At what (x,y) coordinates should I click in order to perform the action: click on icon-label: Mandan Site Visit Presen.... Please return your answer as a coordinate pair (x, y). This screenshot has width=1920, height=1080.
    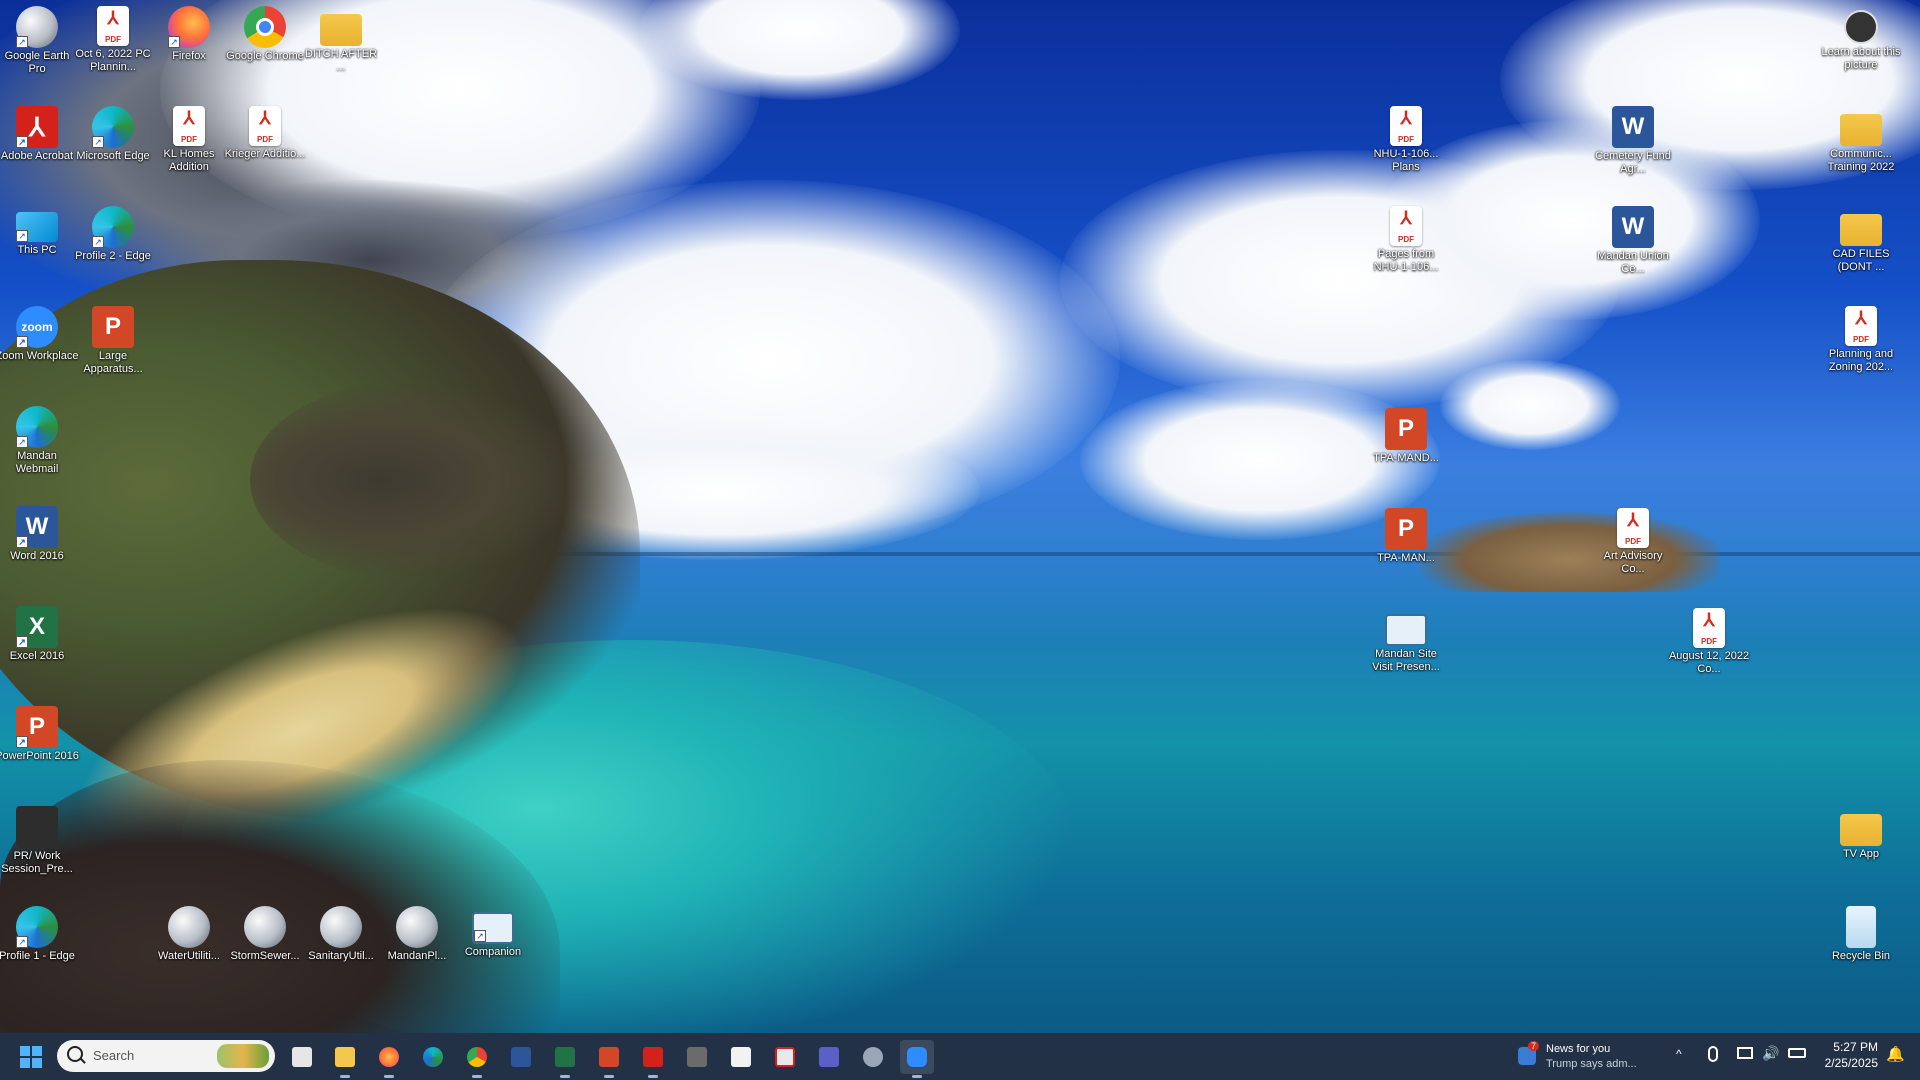
    Looking at the image, I should click on (1406, 660).